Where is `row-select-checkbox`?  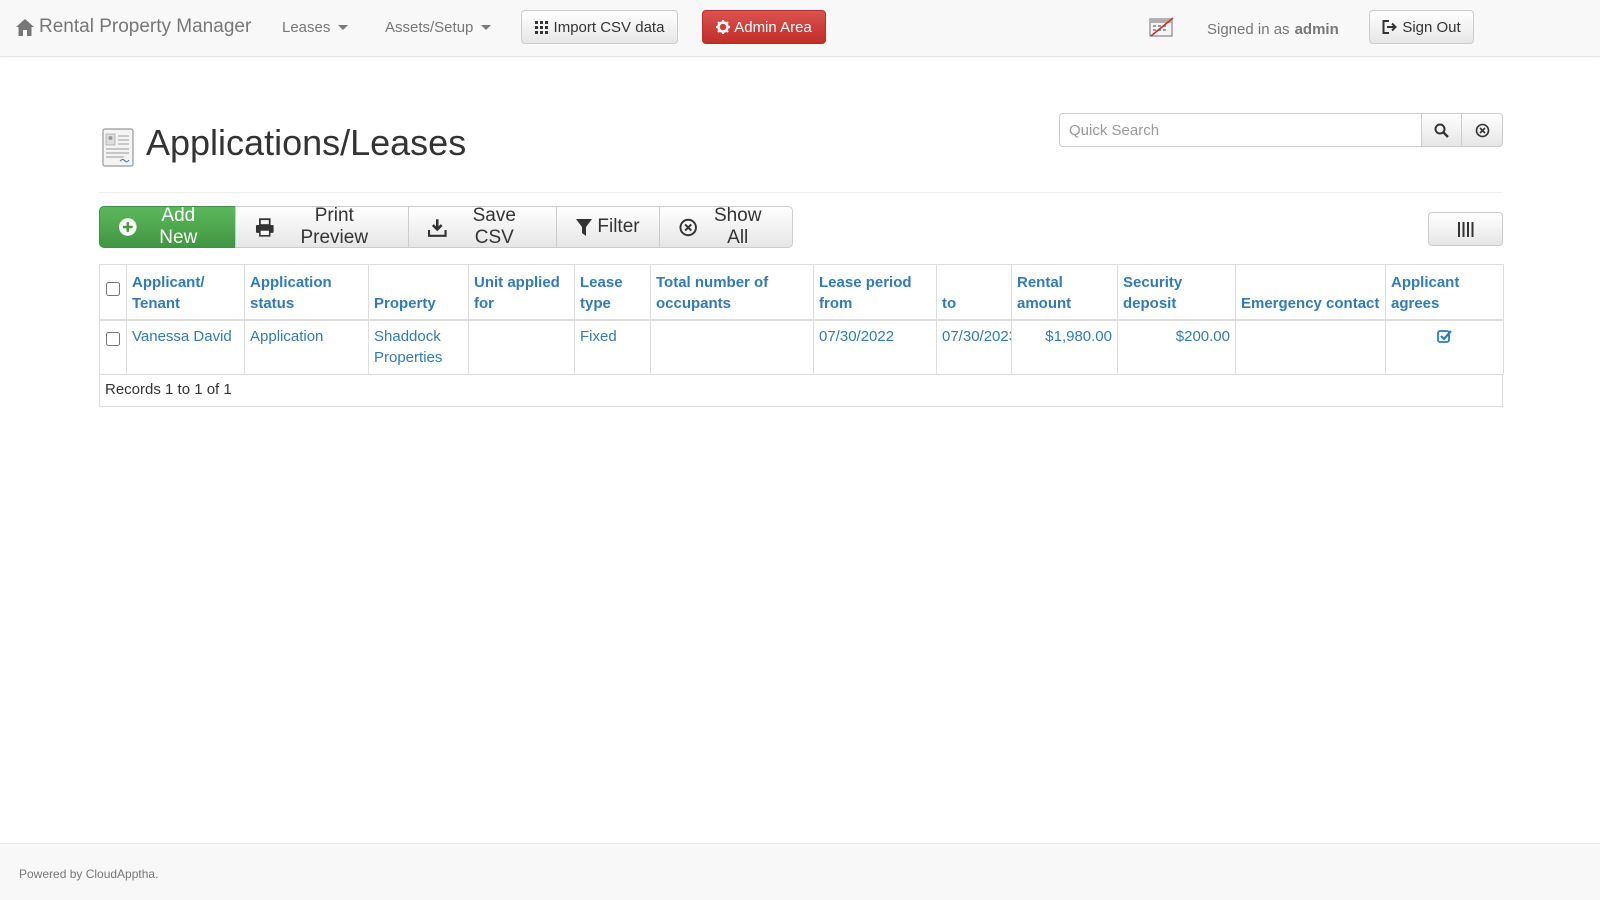
row-select-checkbox is located at coordinates (113, 338).